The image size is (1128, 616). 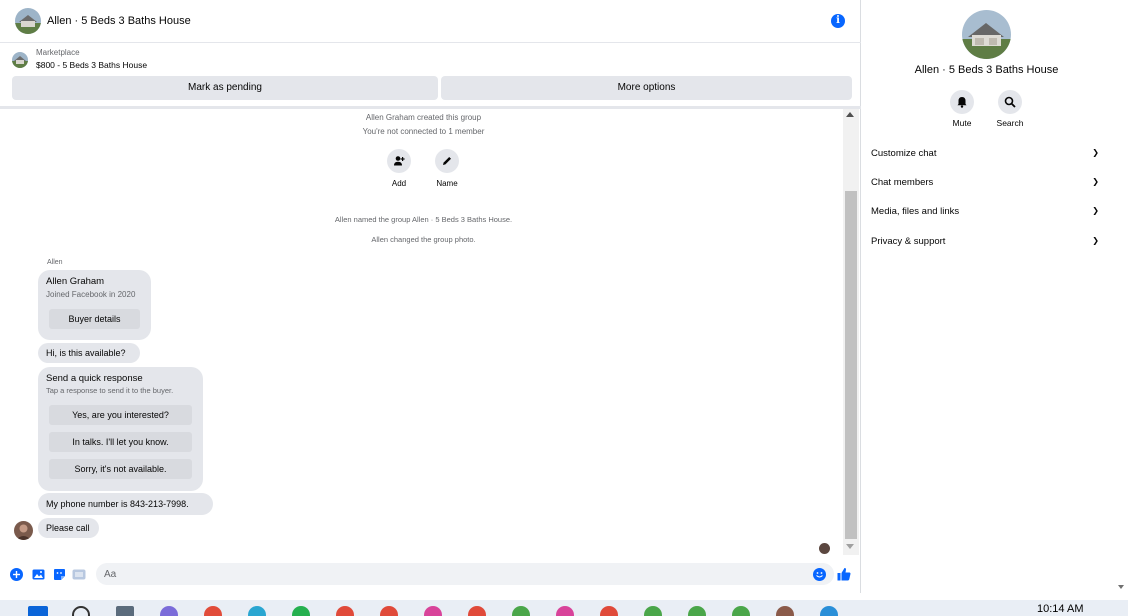 What do you see at coordinates (59, 574) in the screenshot?
I see `sticker-icon` at bounding box center [59, 574].